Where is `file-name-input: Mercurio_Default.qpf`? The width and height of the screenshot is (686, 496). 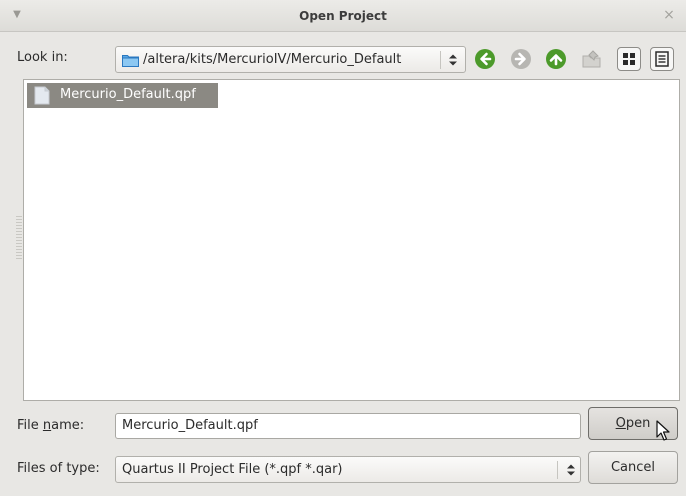 file-name-input: Mercurio_Default.qpf is located at coordinates (348, 426).